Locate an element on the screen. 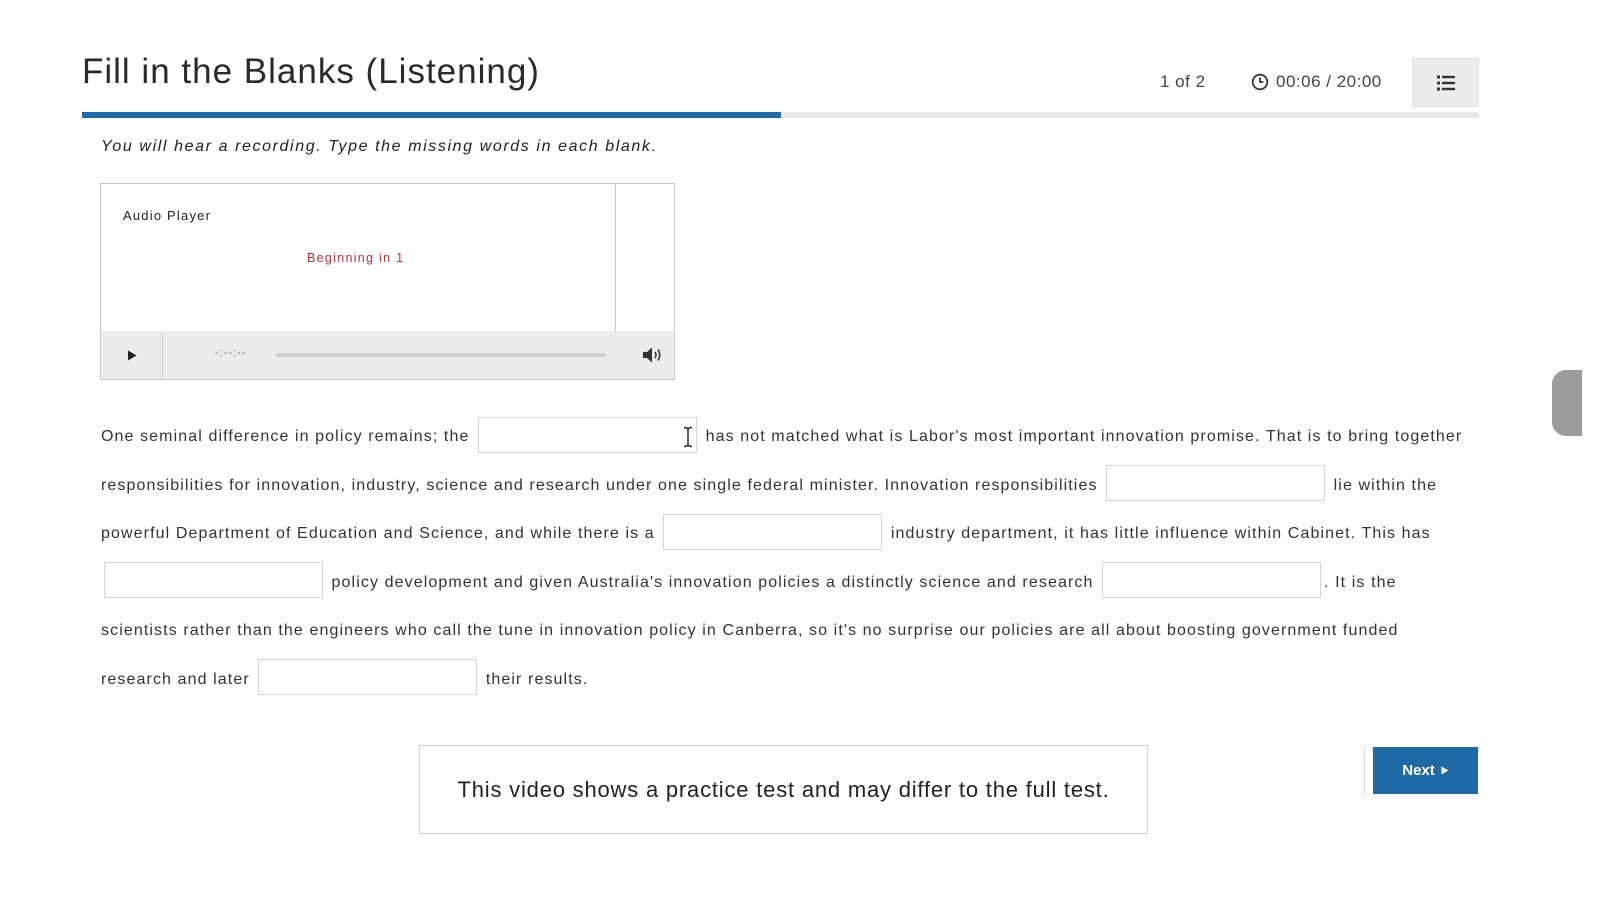 The image size is (1600, 898). question-list-button is located at coordinates (1445, 82).